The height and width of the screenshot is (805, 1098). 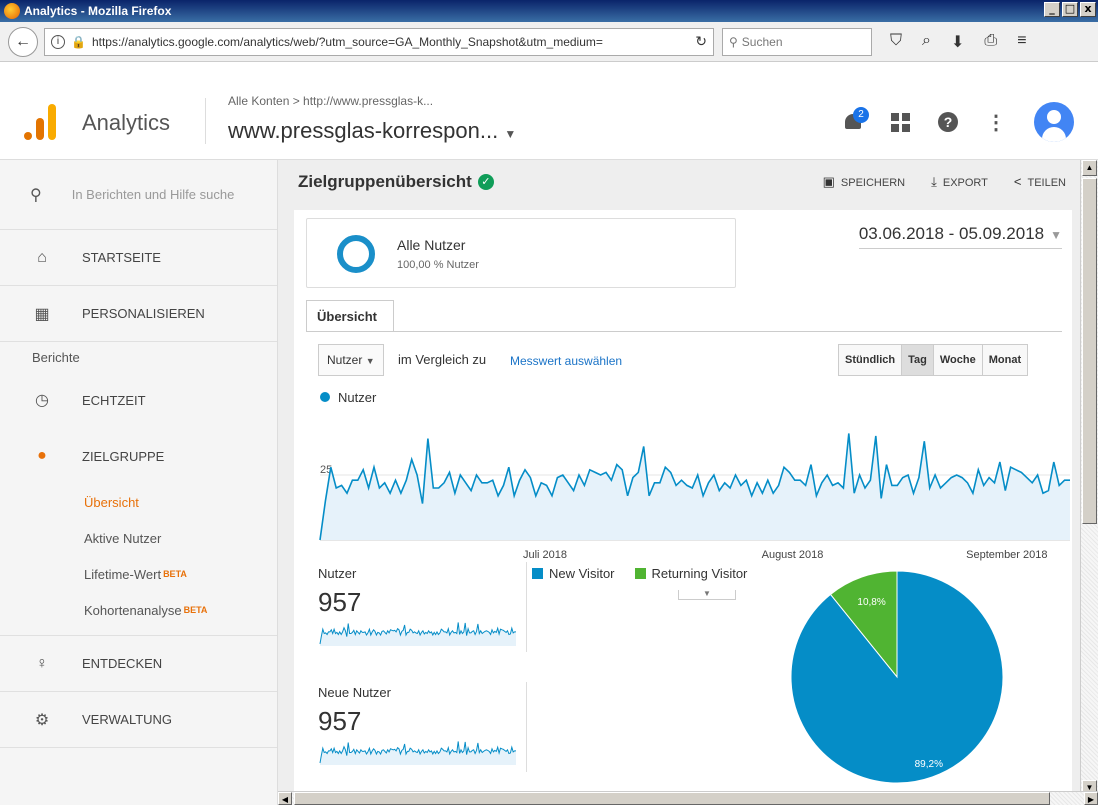 What do you see at coordinates (78, 42) in the screenshot?
I see `lock-icon: 🔒` at bounding box center [78, 42].